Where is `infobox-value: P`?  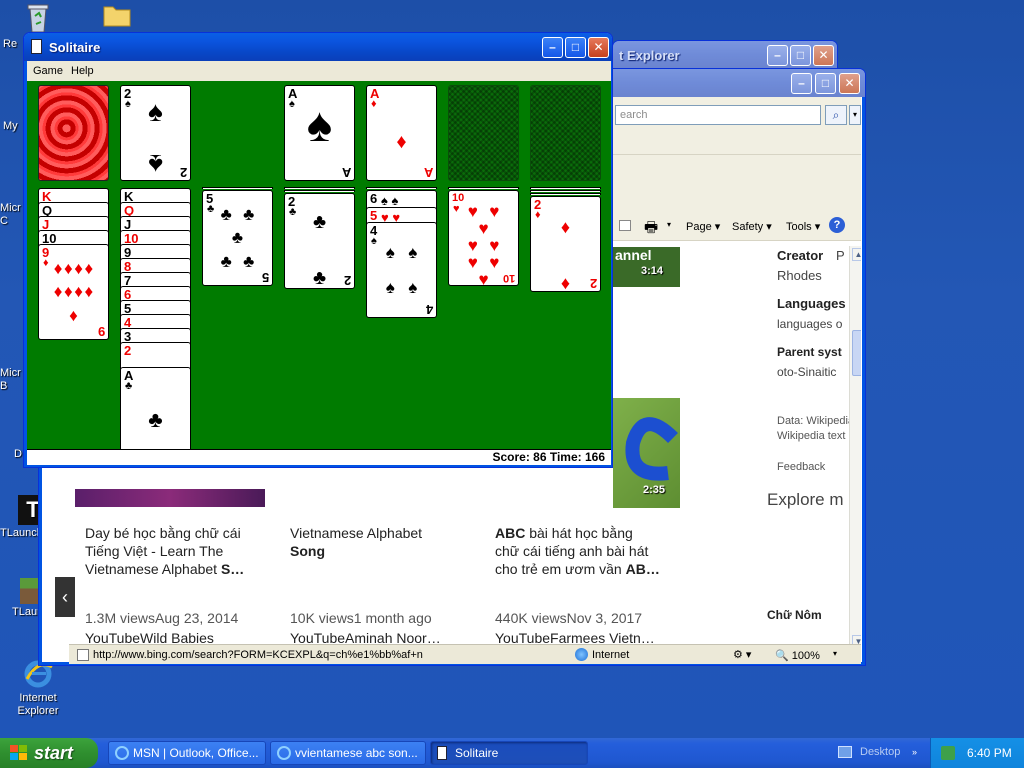
infobox-value: P is located at coordinates (840, 255).